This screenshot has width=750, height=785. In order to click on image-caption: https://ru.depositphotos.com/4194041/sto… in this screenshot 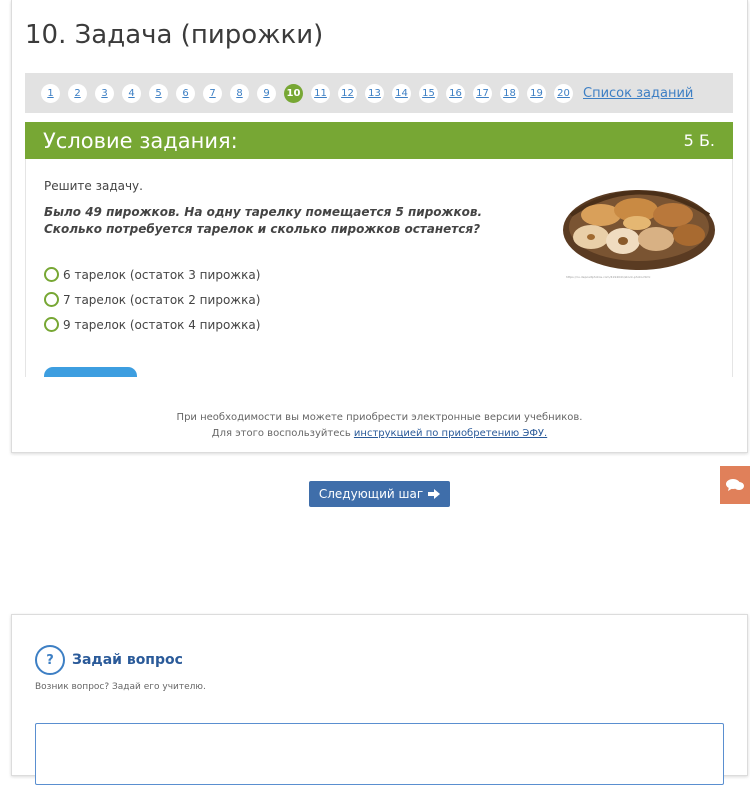, I will do `click(608, 277)`.